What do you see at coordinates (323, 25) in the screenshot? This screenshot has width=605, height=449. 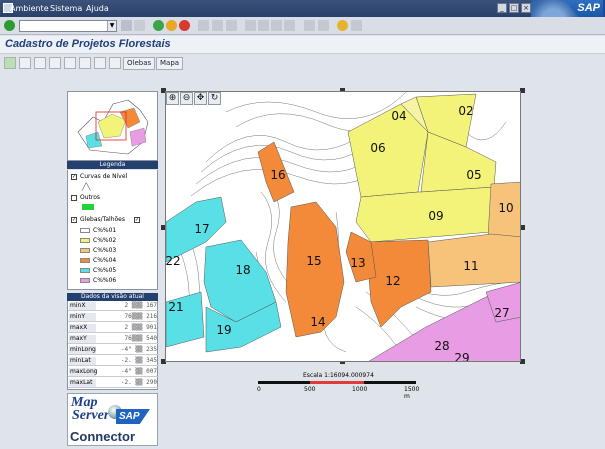 I see `shortcut-icon` at bounding box center [323, 25].